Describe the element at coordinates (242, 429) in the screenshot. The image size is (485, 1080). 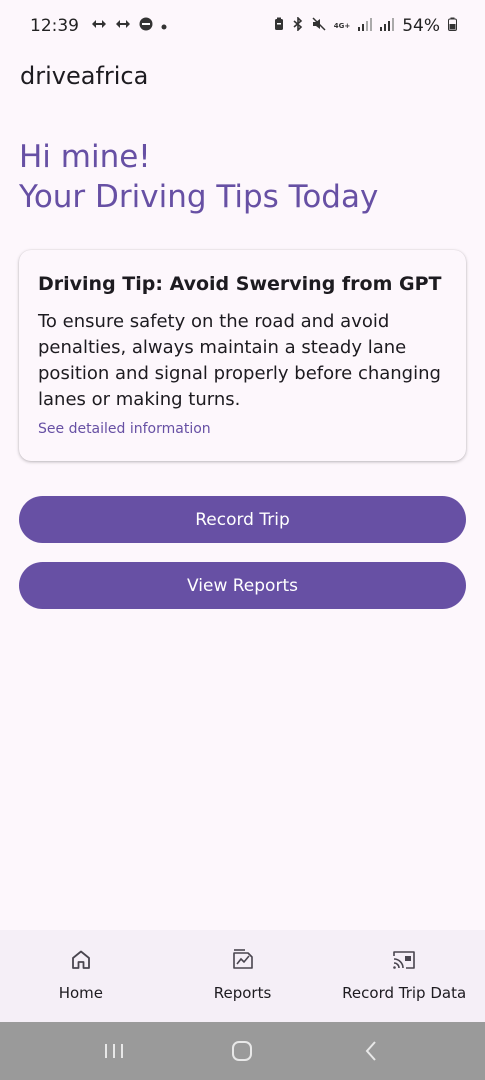
I see `see-detailed-information-link: See detailed information` at that location.